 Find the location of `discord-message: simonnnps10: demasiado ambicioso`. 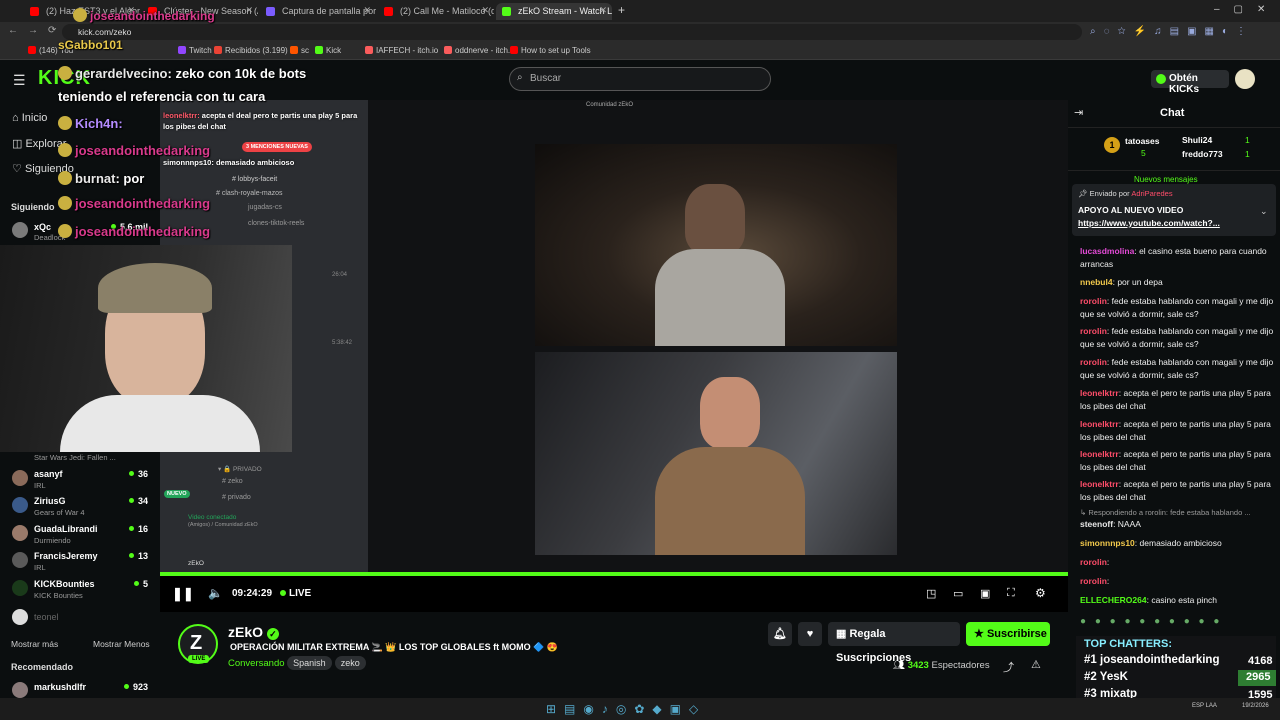

discord-message: simonnnps10: demasiado ambicioso is located at coordinates (229, 162).